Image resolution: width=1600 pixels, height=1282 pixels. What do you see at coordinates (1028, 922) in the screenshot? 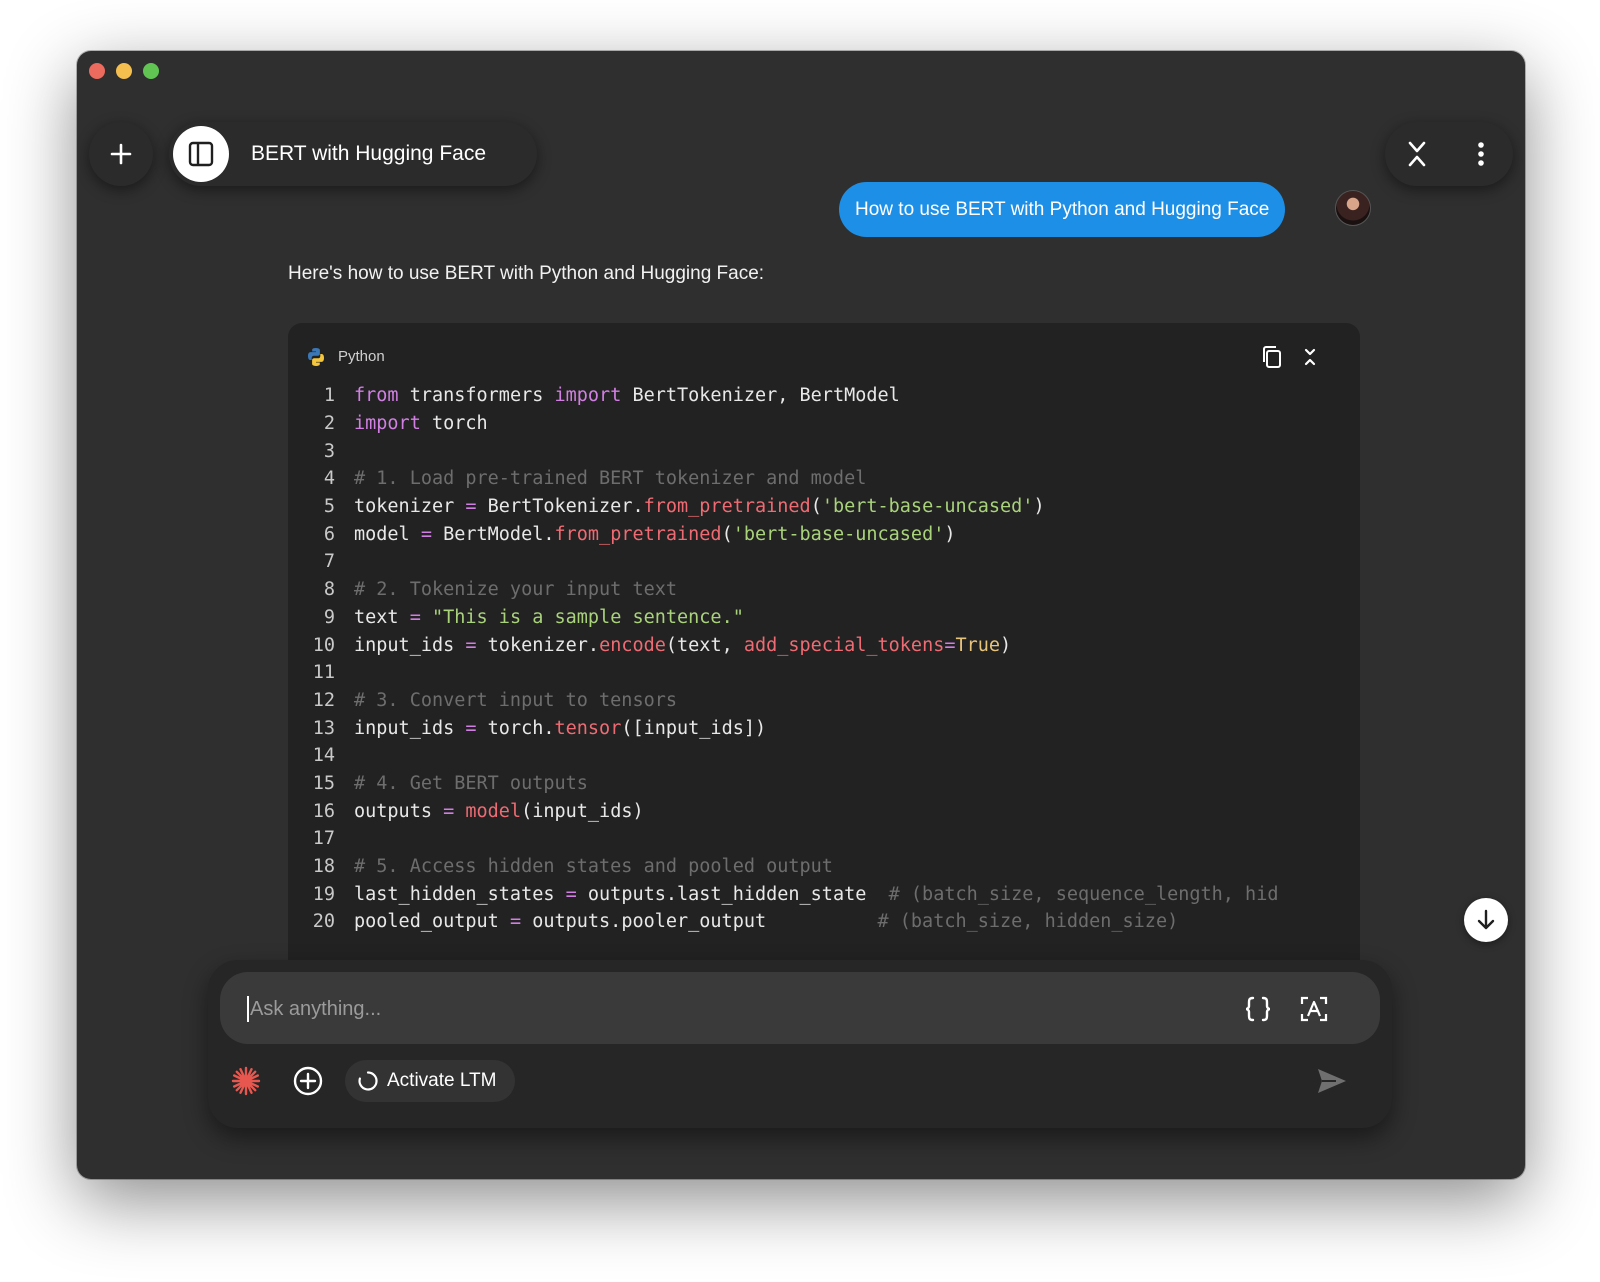
I see `code-token: # (batch_size, hidden_size)` at bounding box center [1028, 922].